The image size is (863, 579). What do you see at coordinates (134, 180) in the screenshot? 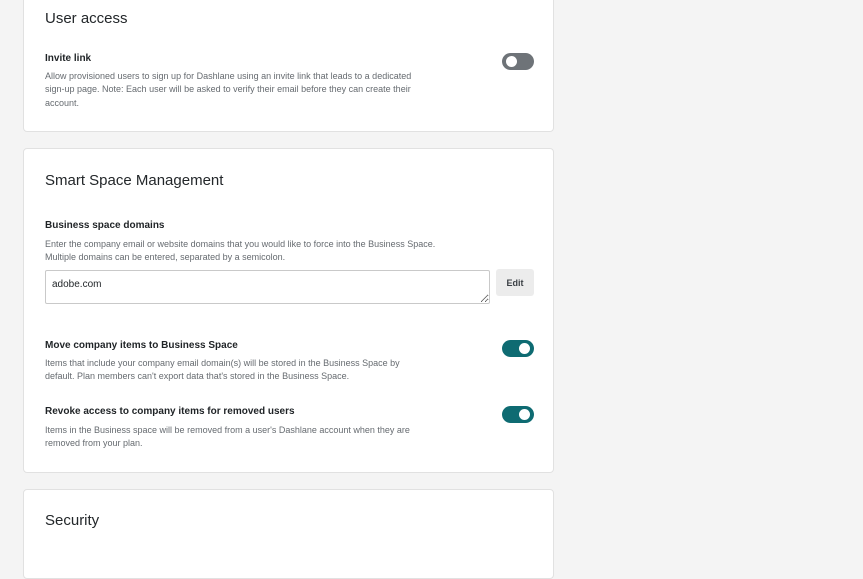
I see `smart-space-title: Smart Space Management` at bounding box center [134, 180].